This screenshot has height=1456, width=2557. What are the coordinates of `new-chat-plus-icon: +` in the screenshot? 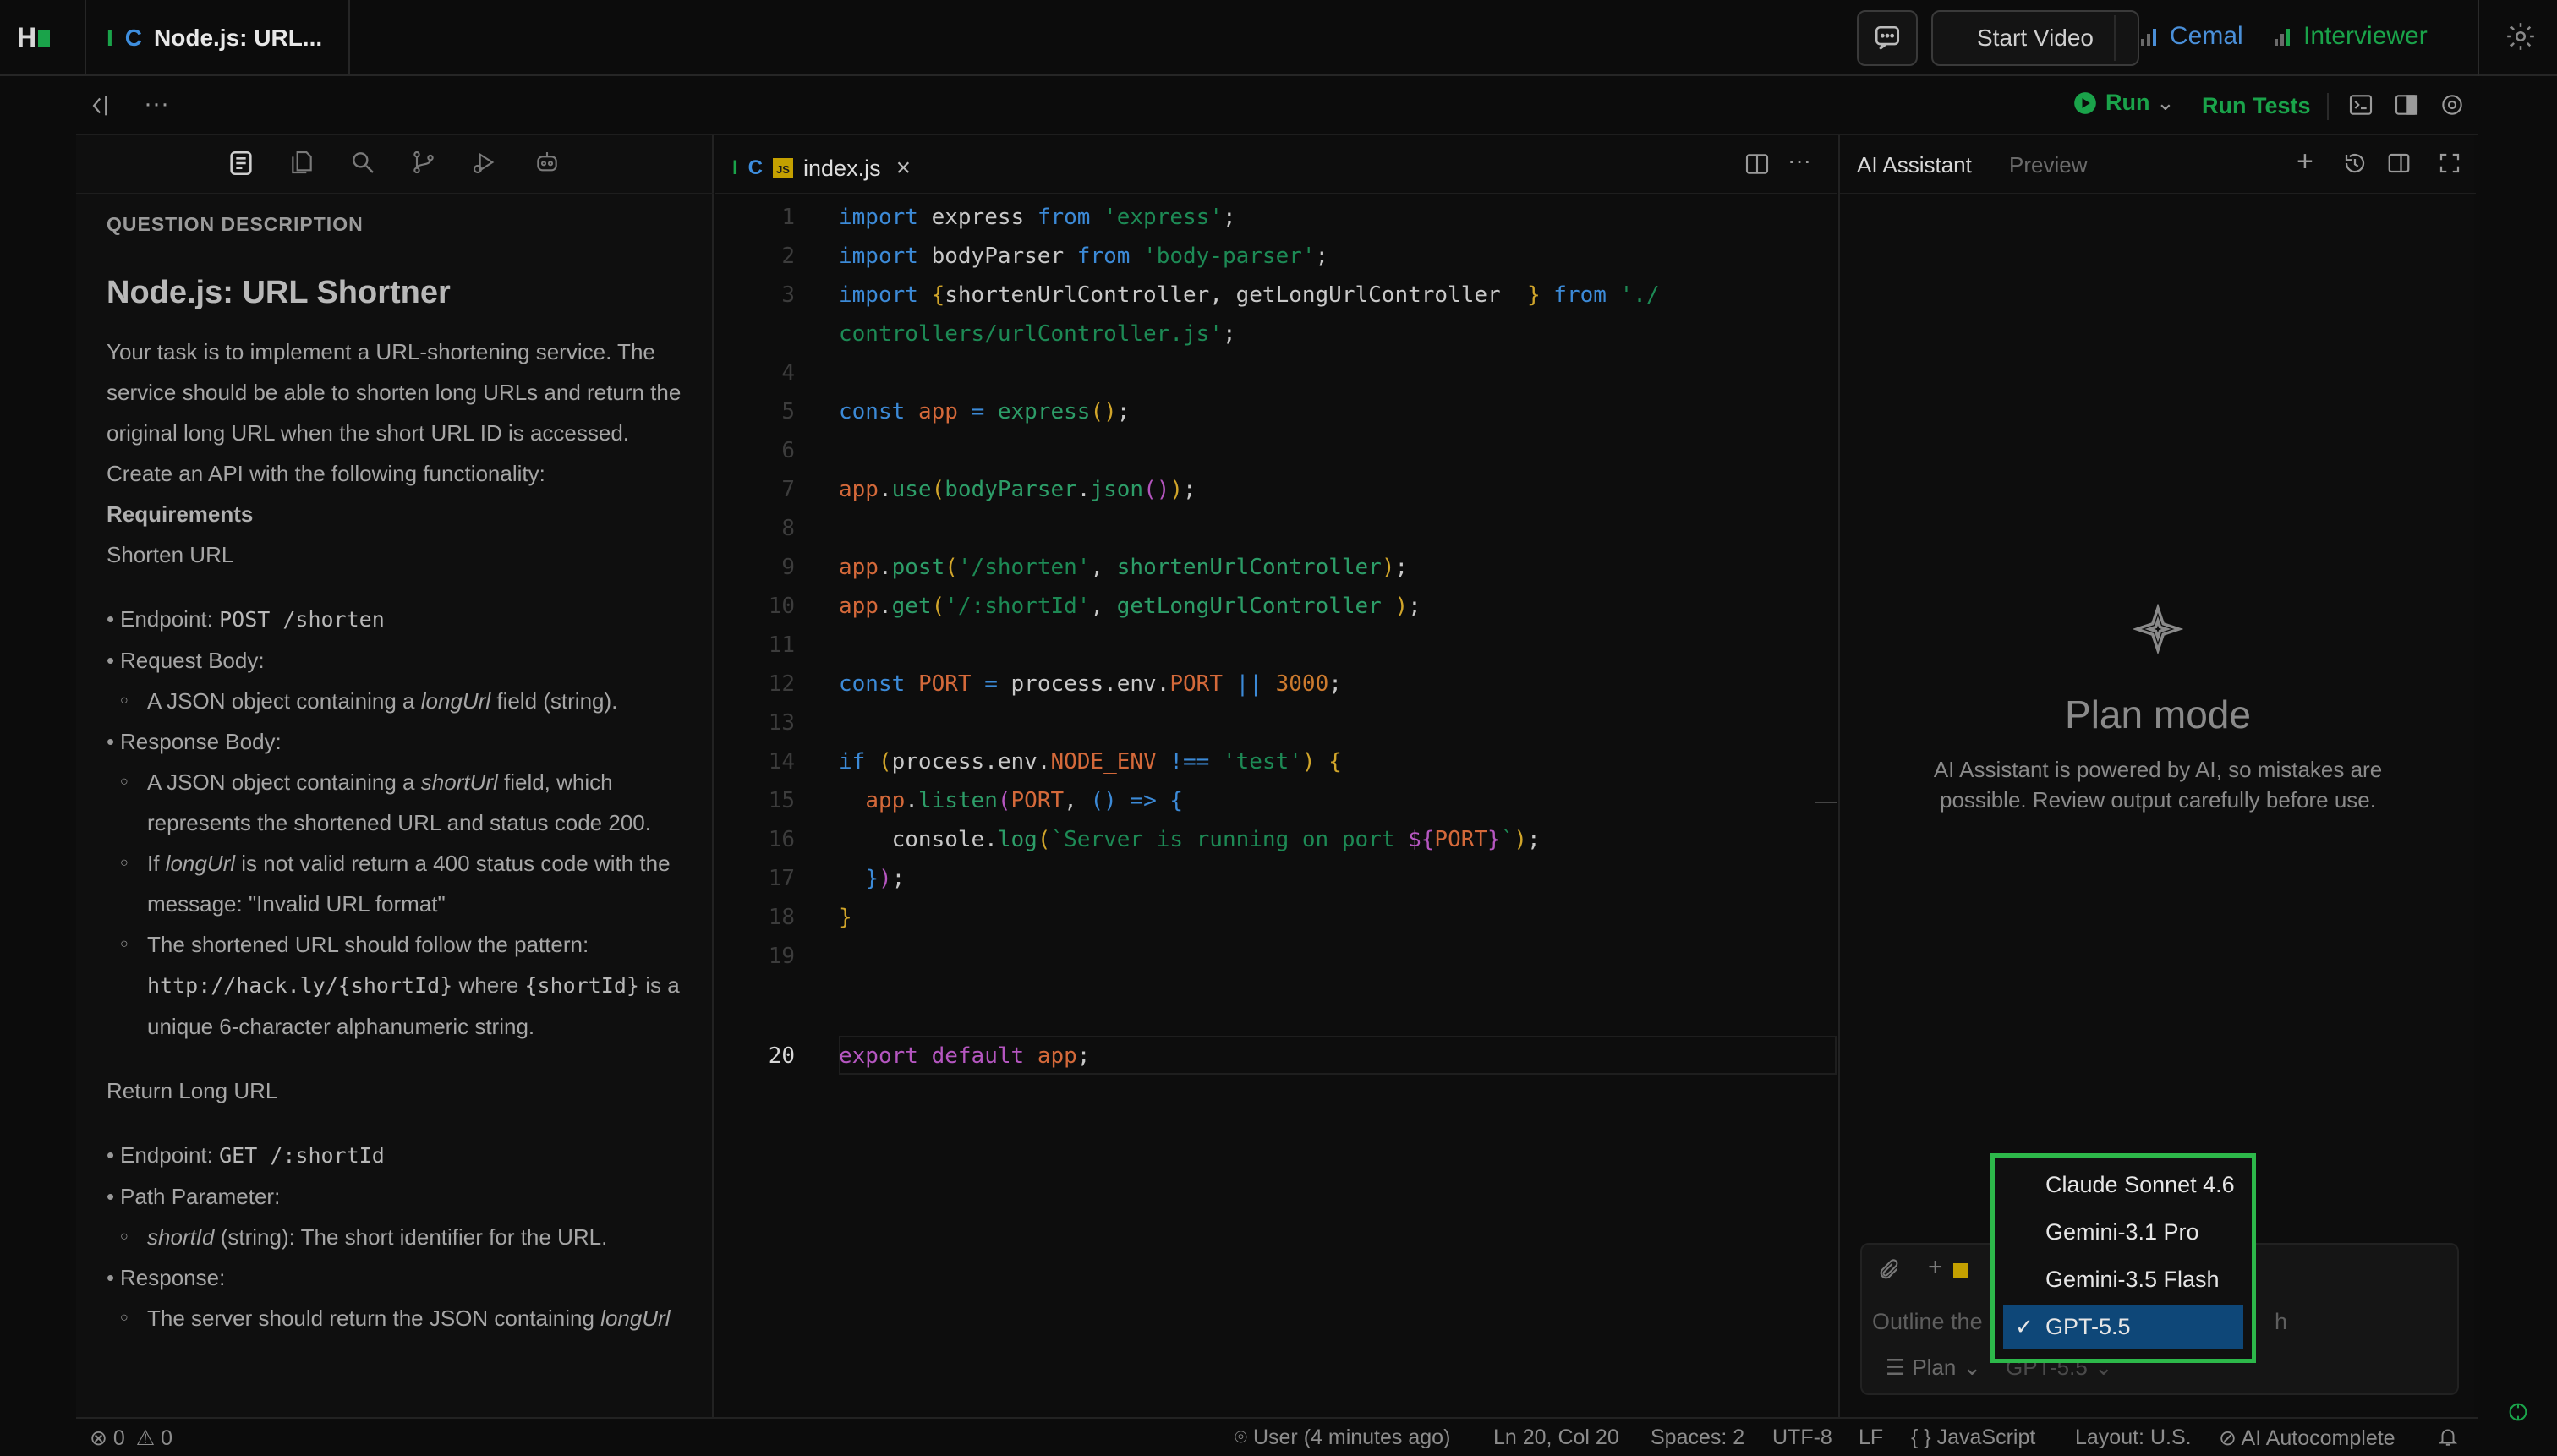 It's located at (2305, 162).